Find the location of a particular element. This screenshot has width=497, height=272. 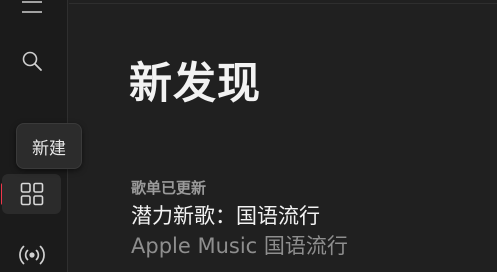

card-title: 潜力新歌：国语流行 is located at coordinates (225, 216).